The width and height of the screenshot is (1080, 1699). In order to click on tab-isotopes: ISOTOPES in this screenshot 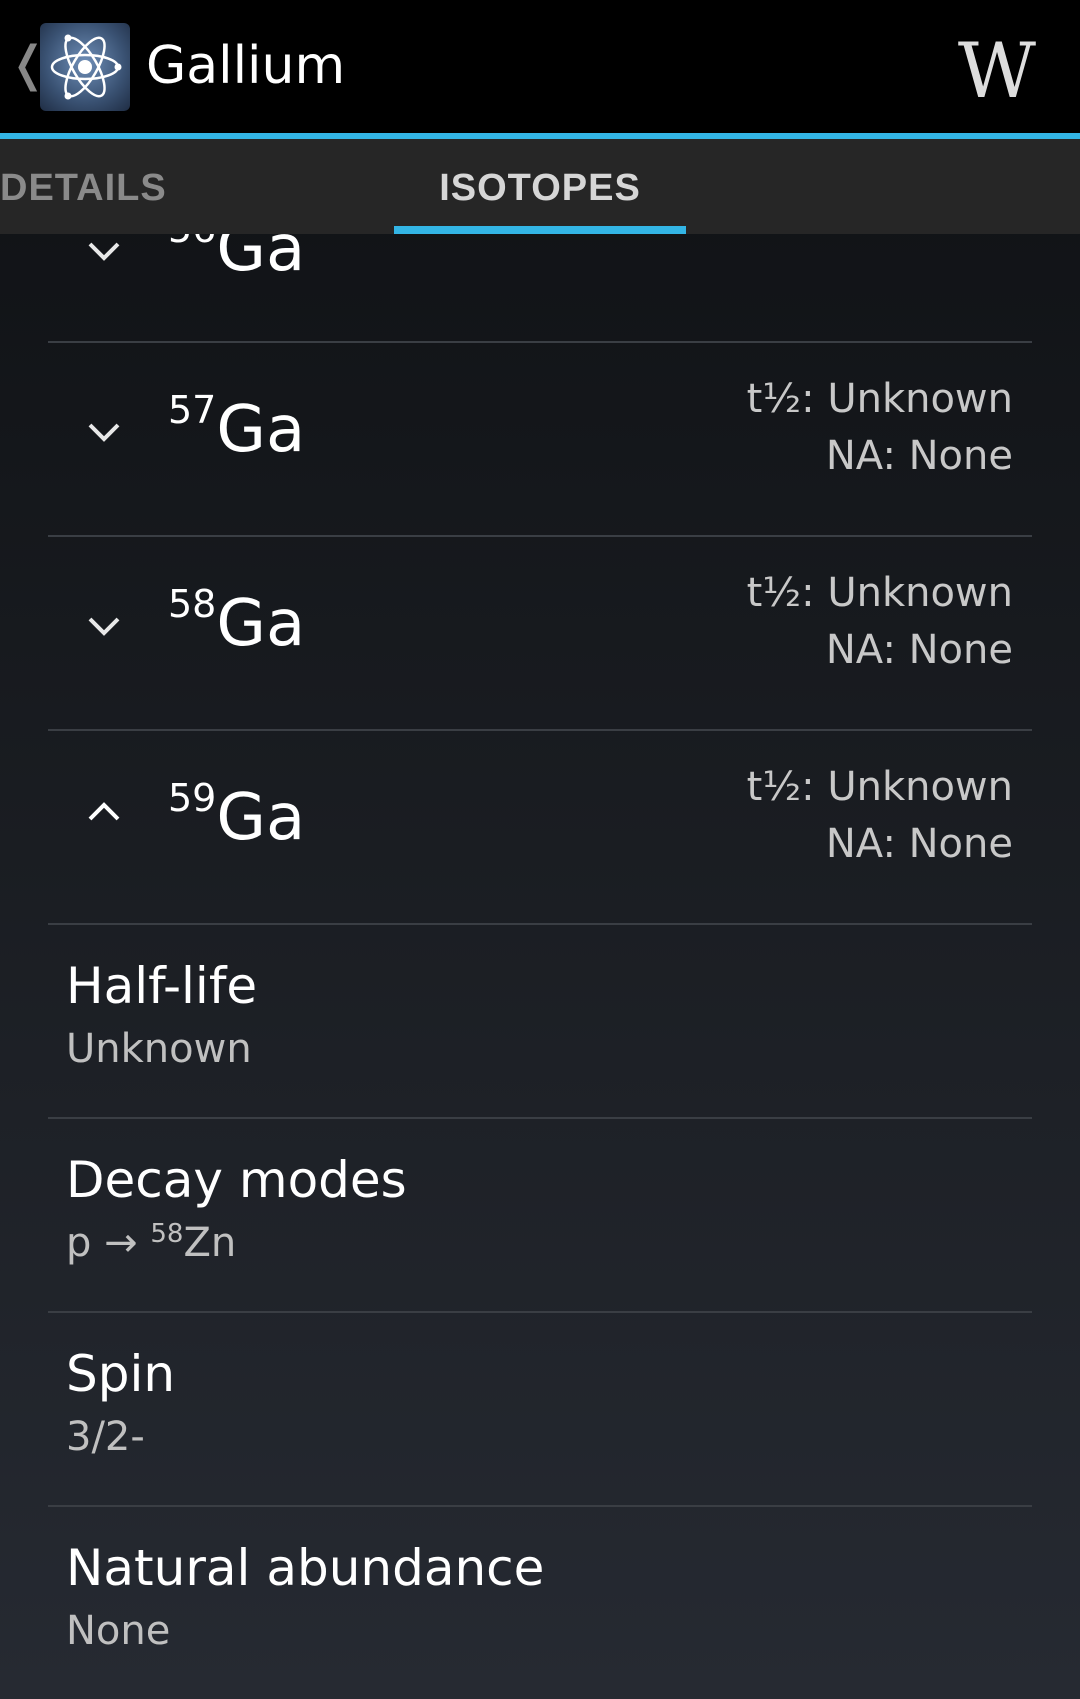, I will do `click(540, 188)`.